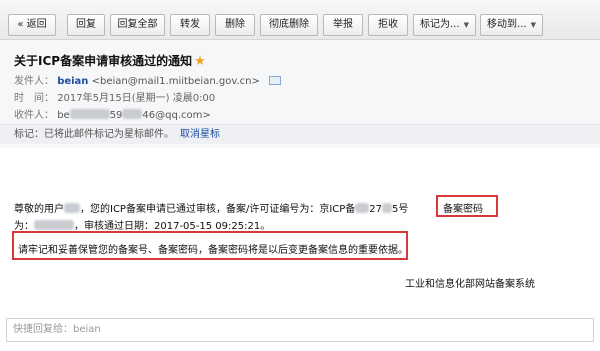 The height and width of the screenshot is (351, 600). I want to click on recipient-prefix: be, so click(63, 115).